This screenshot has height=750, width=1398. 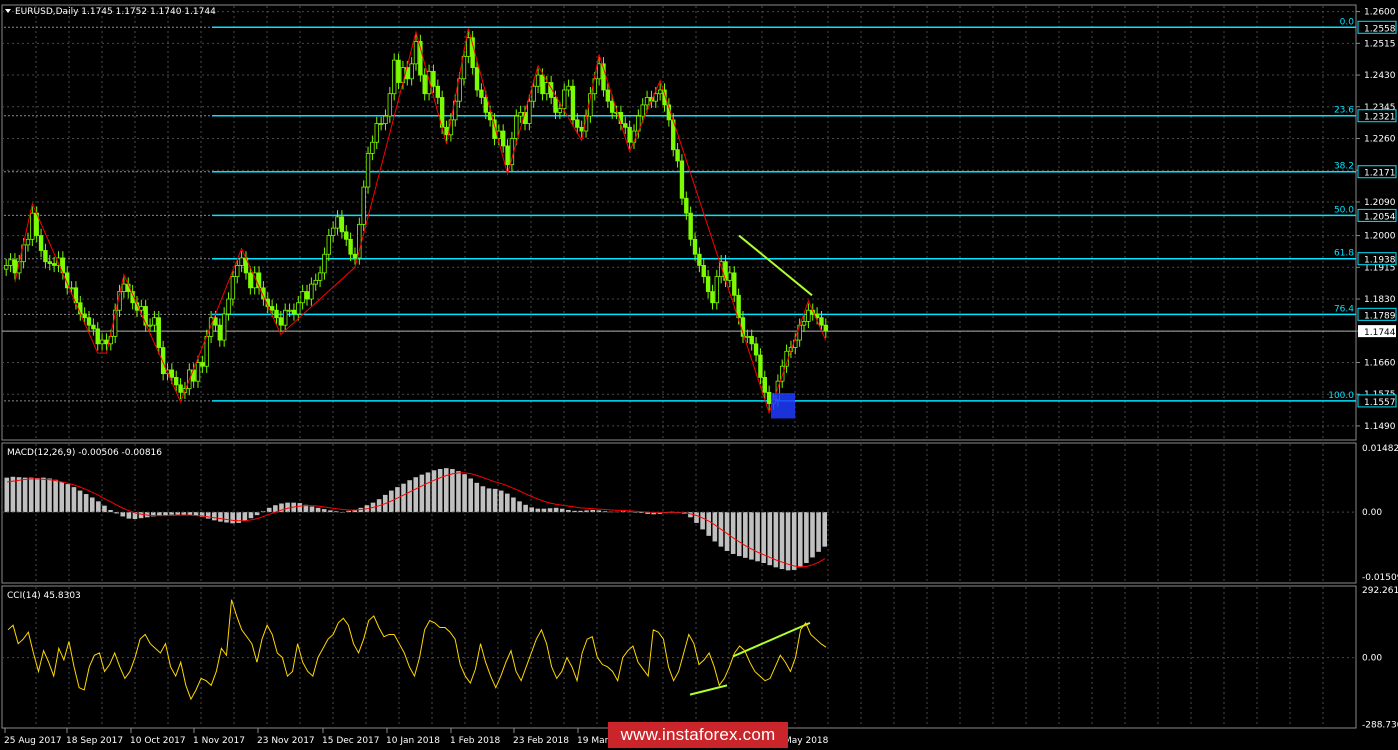 What do you see at coordinates (679, 650) in the screenshot?
I see `cci-series` at bounding box center [679, 650].